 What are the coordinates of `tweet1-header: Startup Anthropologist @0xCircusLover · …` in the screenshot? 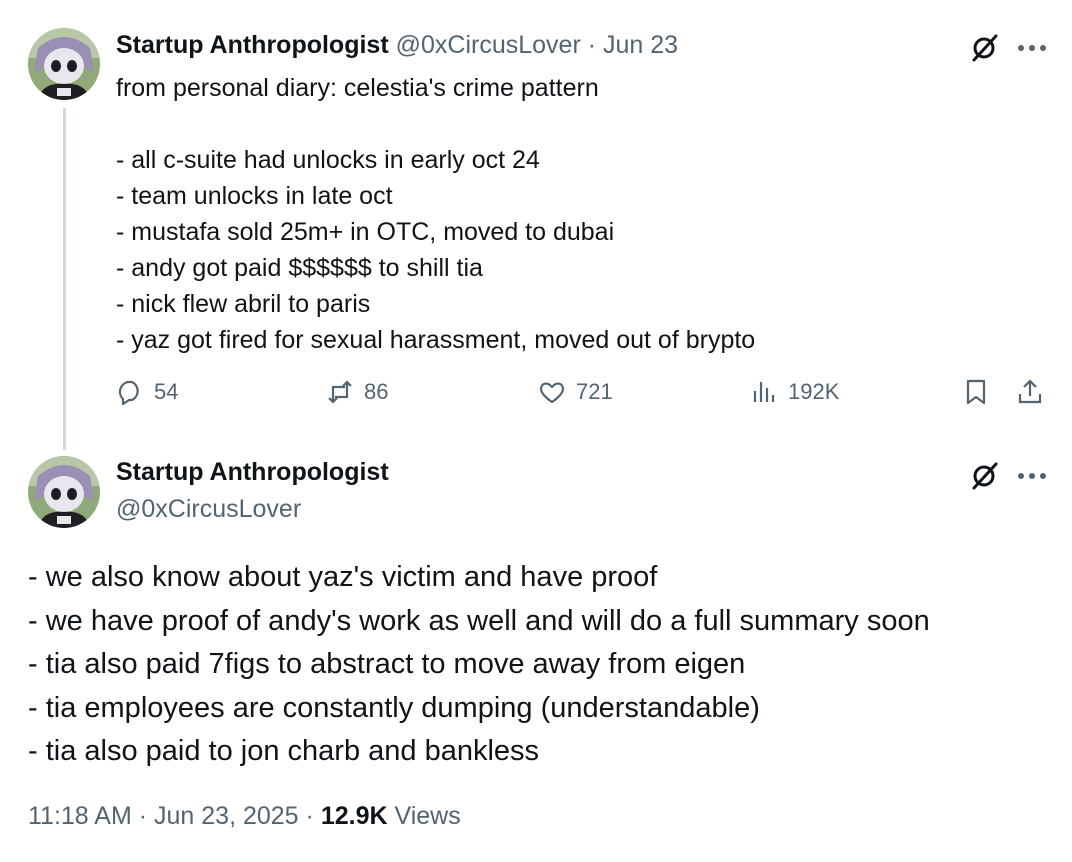 It's located at (397, 45).